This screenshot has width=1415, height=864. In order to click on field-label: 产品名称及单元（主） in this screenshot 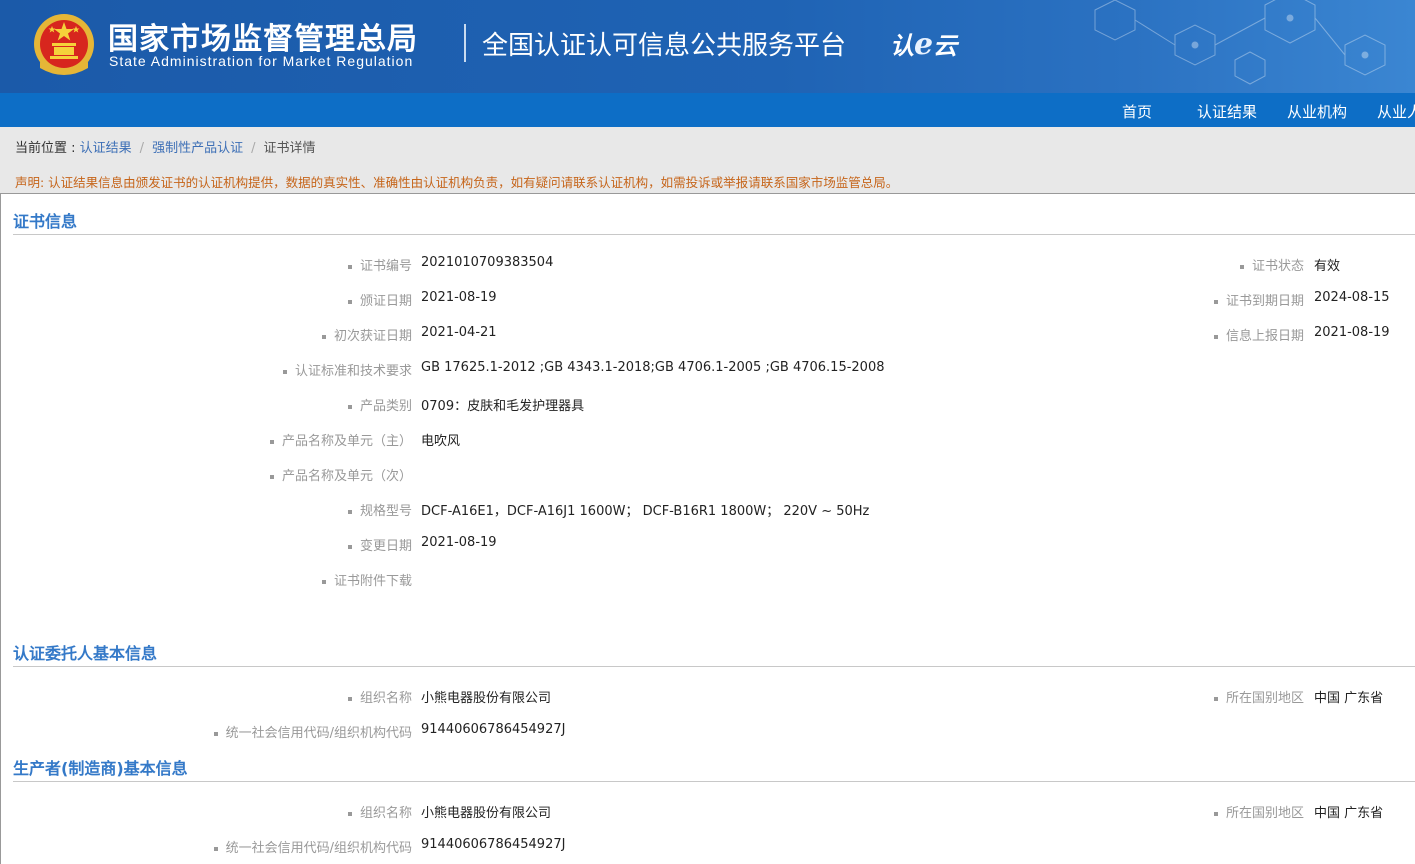, I will do `click(340, 439)`.